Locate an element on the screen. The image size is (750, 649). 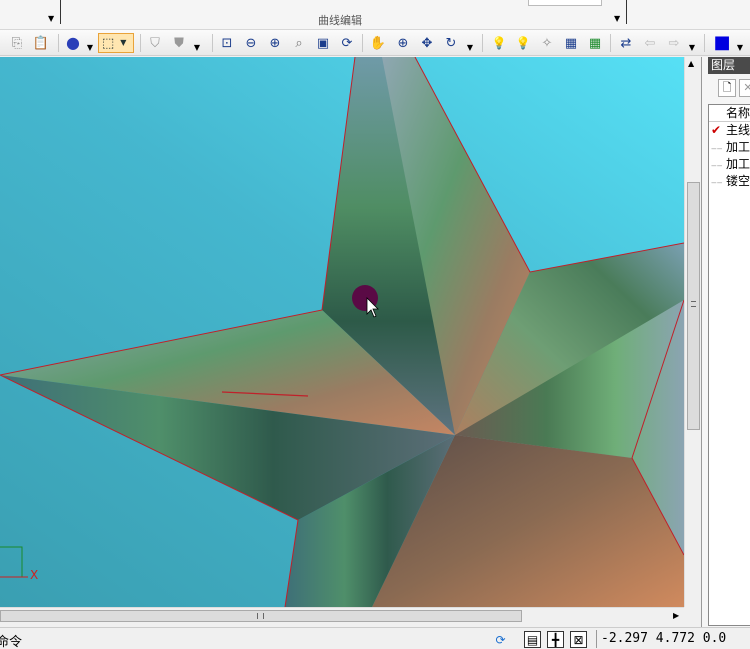
ortho-mode-icon: ⊠ is located at coordinates (578, 639).